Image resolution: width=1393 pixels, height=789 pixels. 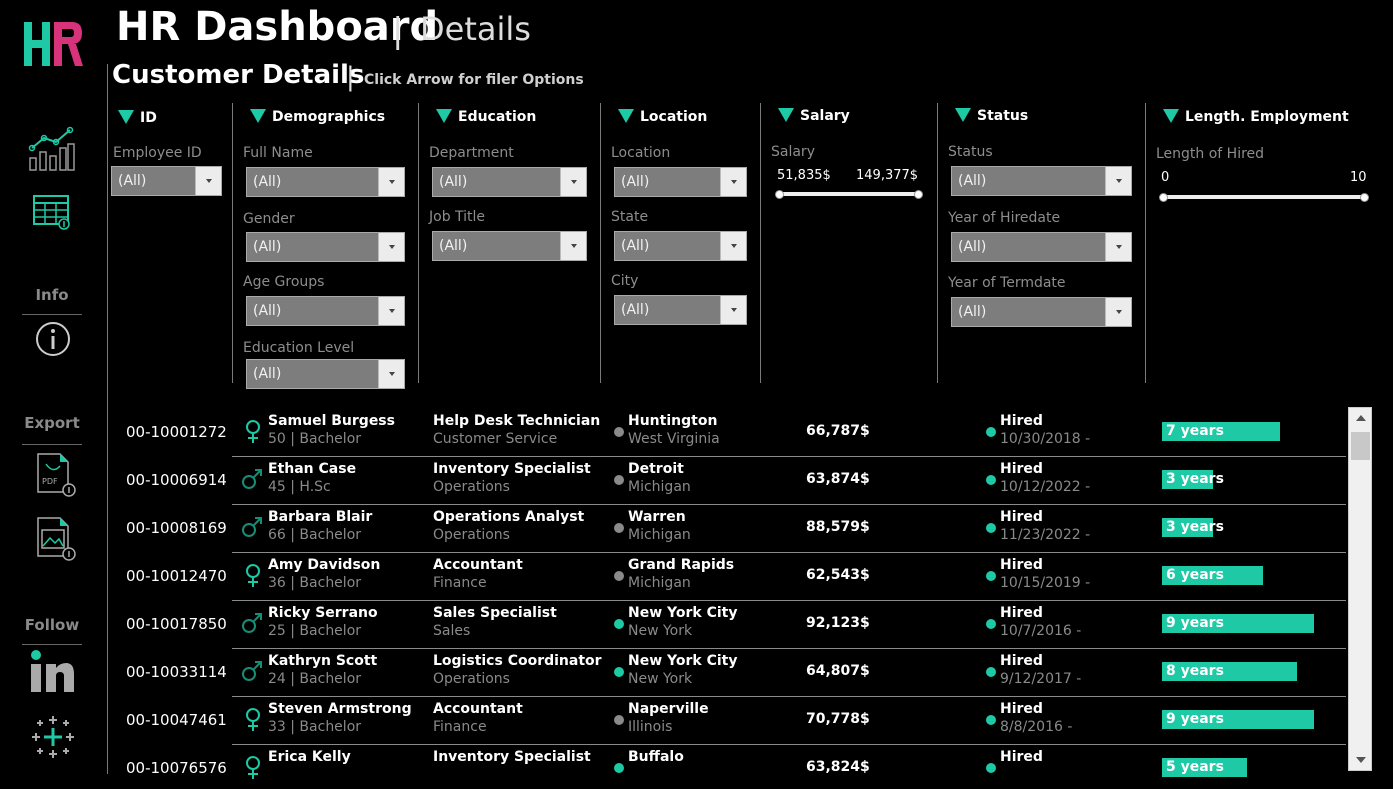 I want to click on filter-education-toggle: Education, so click(x=486, y=117).